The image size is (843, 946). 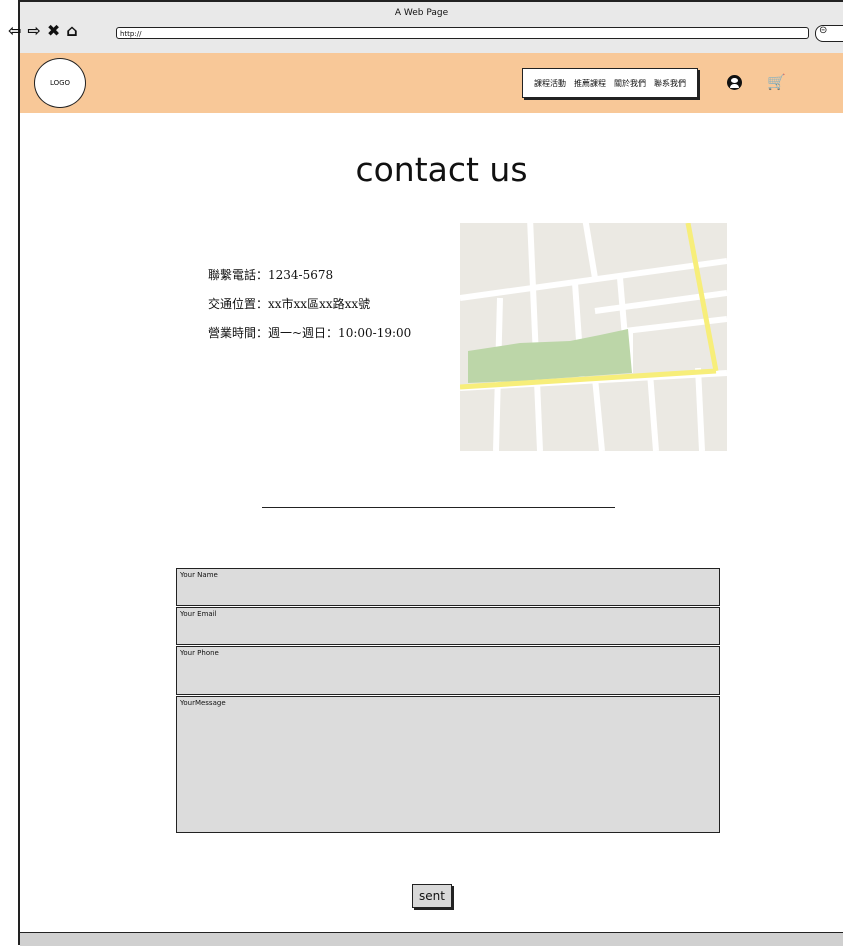 What do you see at coordinates (60, 83) in the screenshot?
I see `logo: LOGO` at bounding box center [60, 83].